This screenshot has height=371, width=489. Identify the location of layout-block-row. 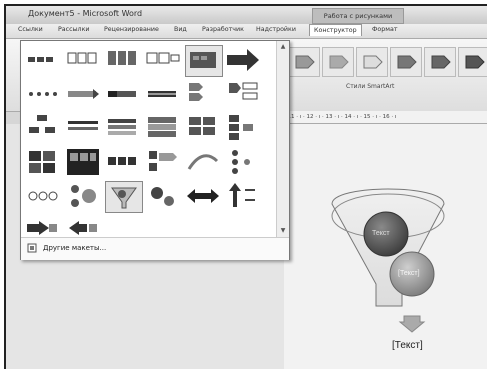
(123, 162).